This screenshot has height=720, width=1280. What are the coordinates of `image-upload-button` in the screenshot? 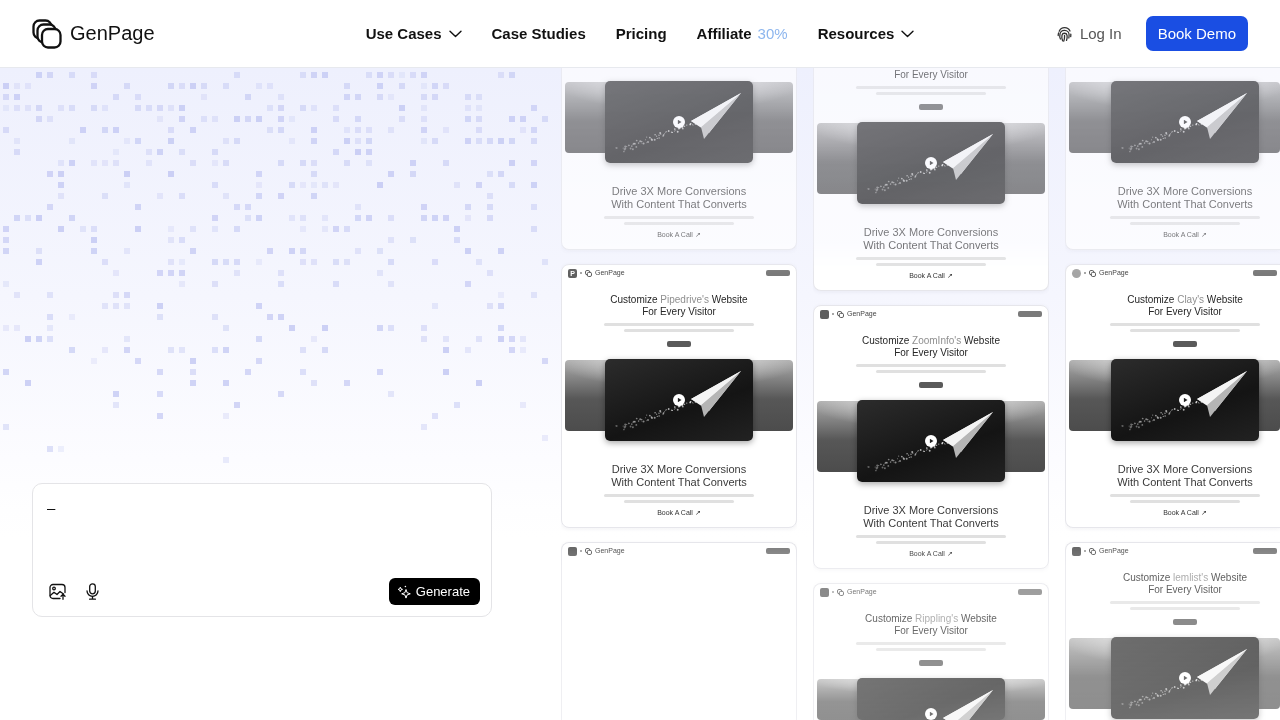 It's located at (57, 591).